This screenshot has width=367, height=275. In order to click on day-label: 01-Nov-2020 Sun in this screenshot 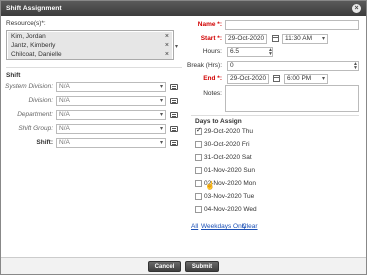, I will do `click(229, 170)`.